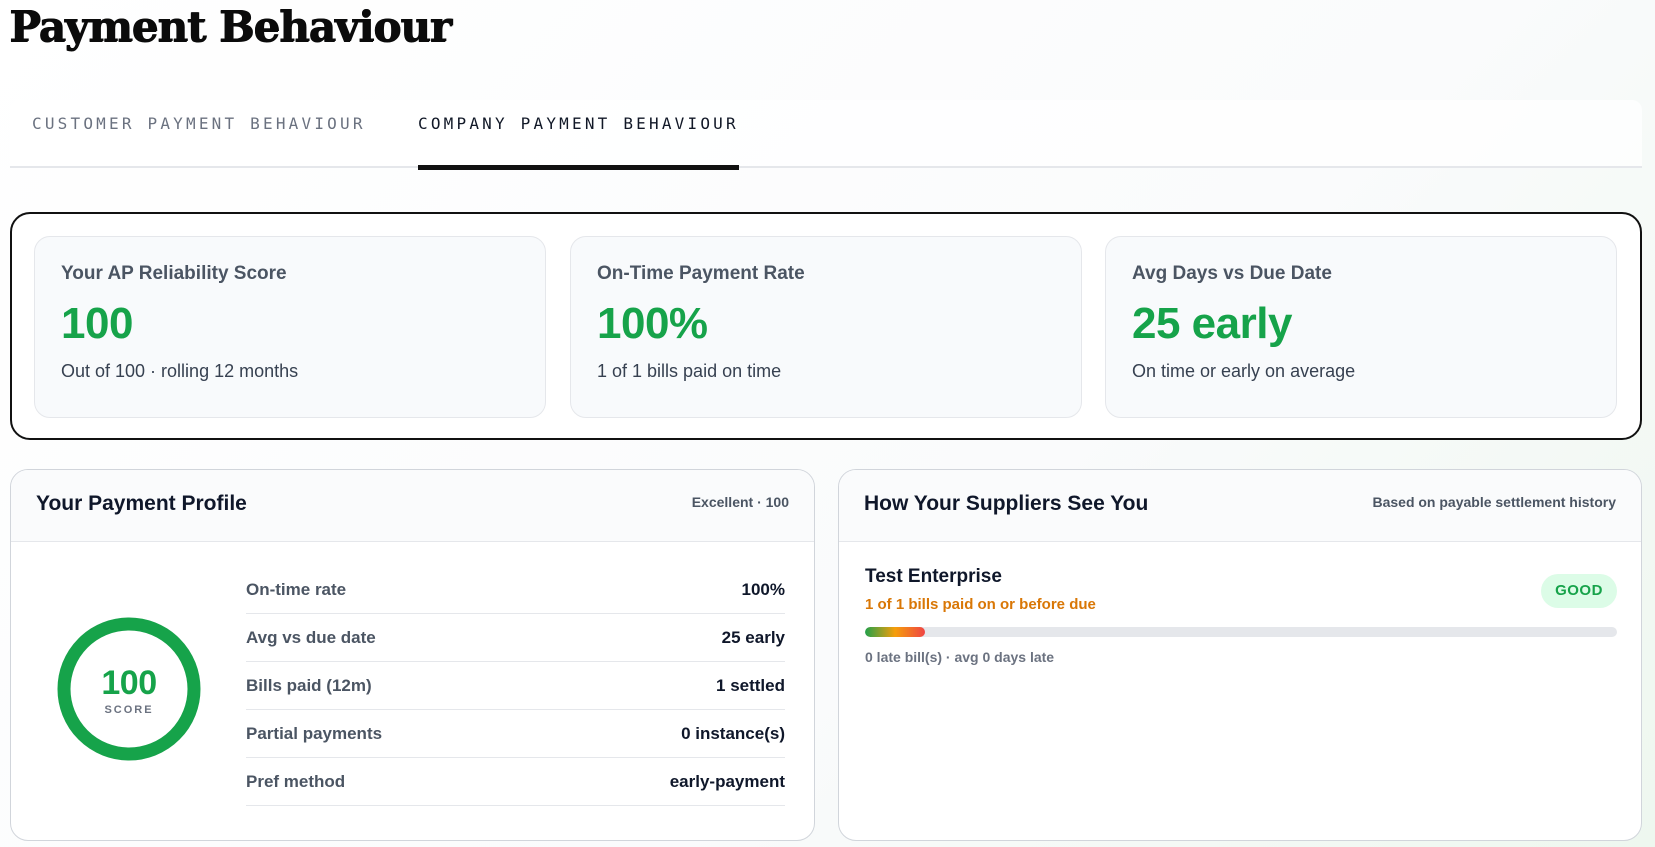  Describe the element at coordinates (311, 637) in the screenshot. I see `stat-label: Avg vs due date` at that location.